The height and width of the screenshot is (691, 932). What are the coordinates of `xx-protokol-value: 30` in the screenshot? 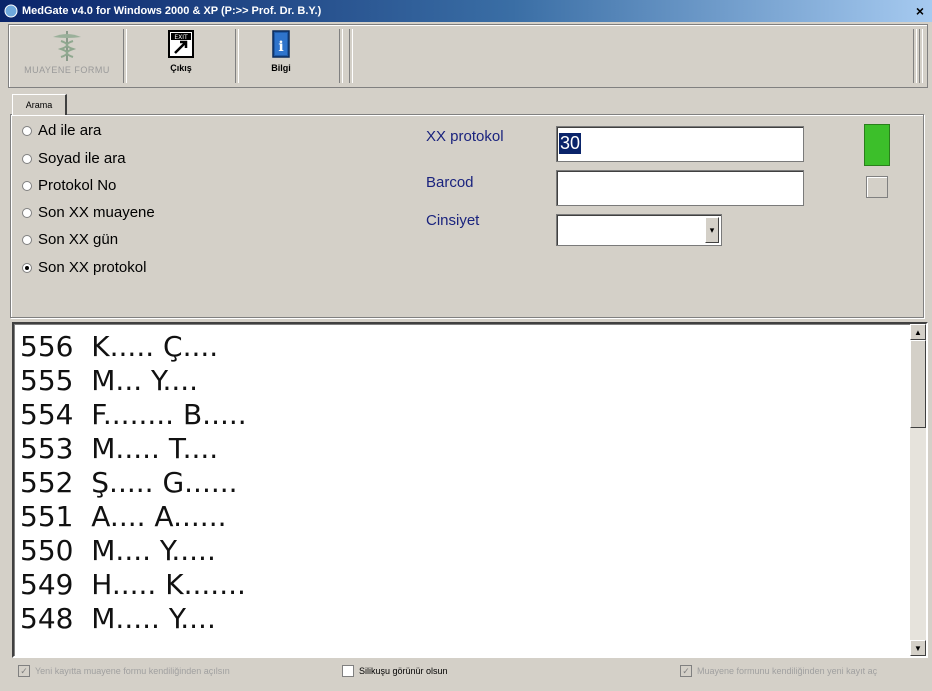 It's located at (570, 143).